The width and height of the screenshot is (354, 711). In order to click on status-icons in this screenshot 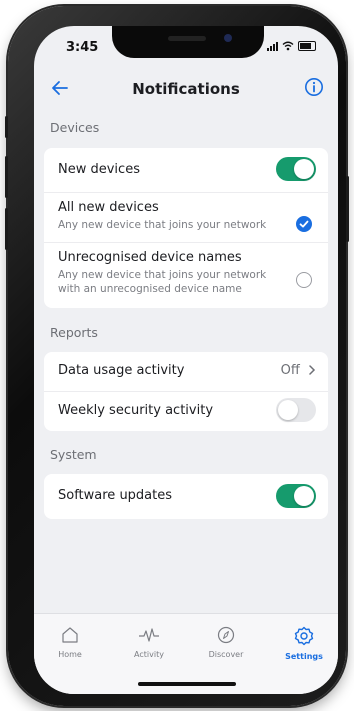, I will do `click(291, 46)`.